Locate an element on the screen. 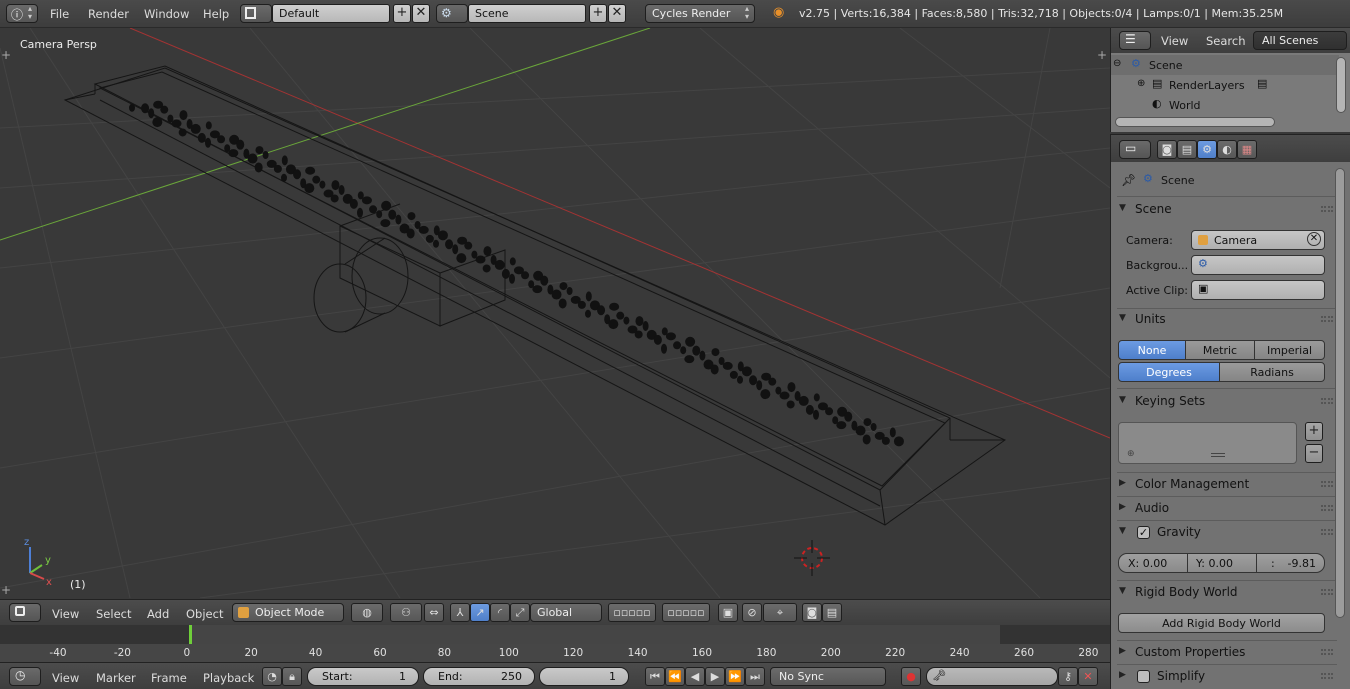 Image resolution: width=1350 pixels, height=689 pixels. camera-field: Camera ✕ is located at coordinates (1258, 240).